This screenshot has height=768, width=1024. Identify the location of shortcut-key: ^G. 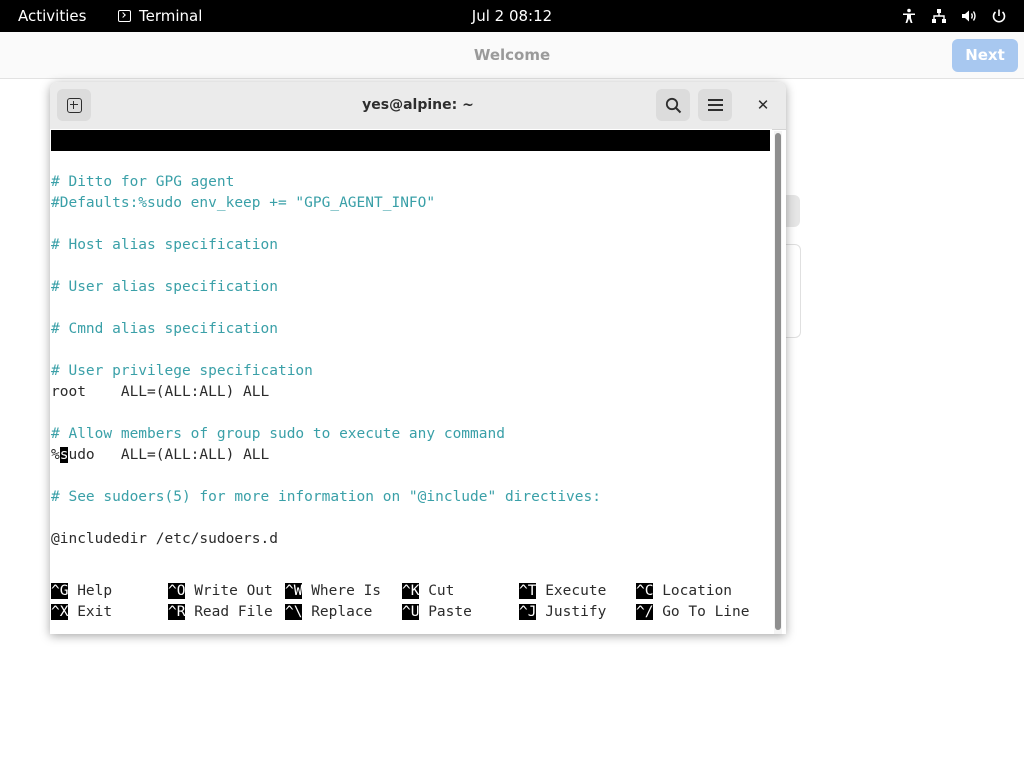
(60, 591).